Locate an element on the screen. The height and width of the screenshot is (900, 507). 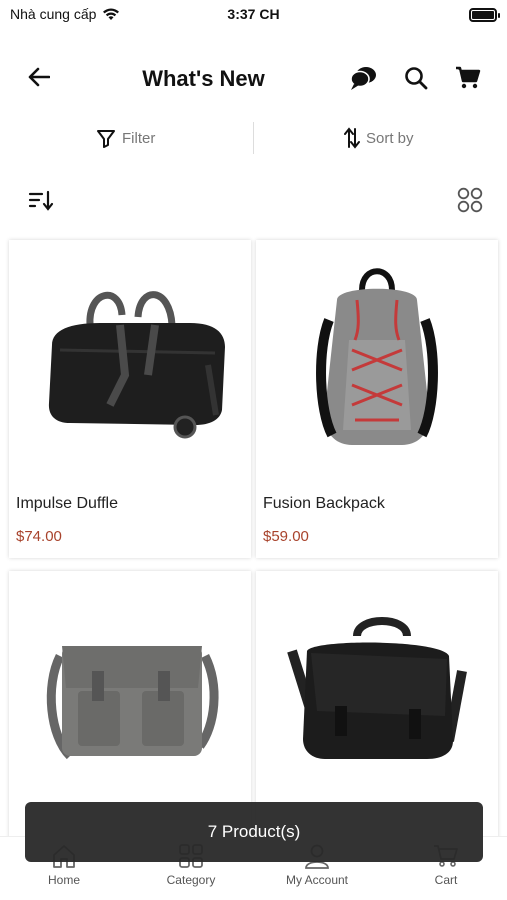
messenger-bag-grey-image is located at coordinates (132, 703).